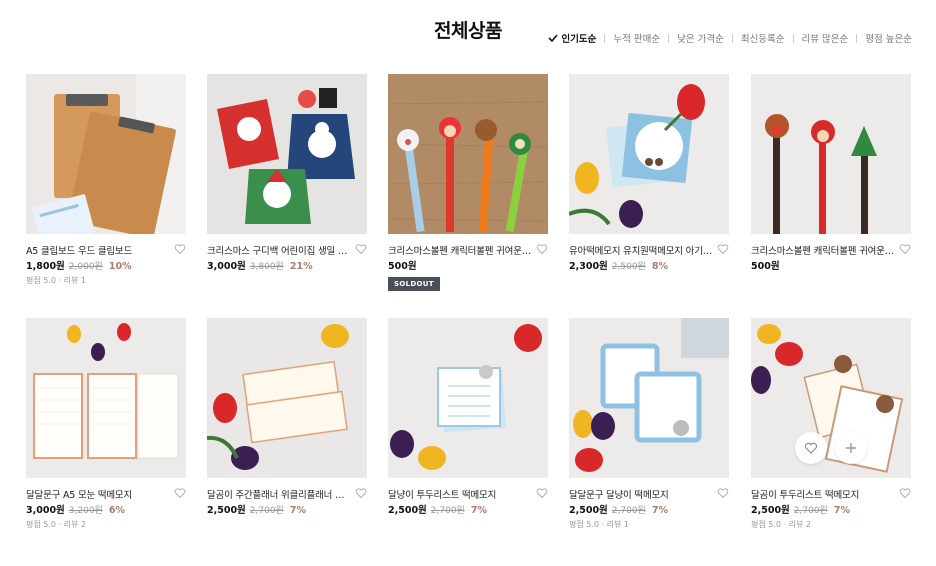 The image size is (936, 566). What do you see at coordinates (98, 494) in the screenshot?
I see `product-name: 달달문구 A5 모눈 떡메모지` at bounding box center [98, 494].